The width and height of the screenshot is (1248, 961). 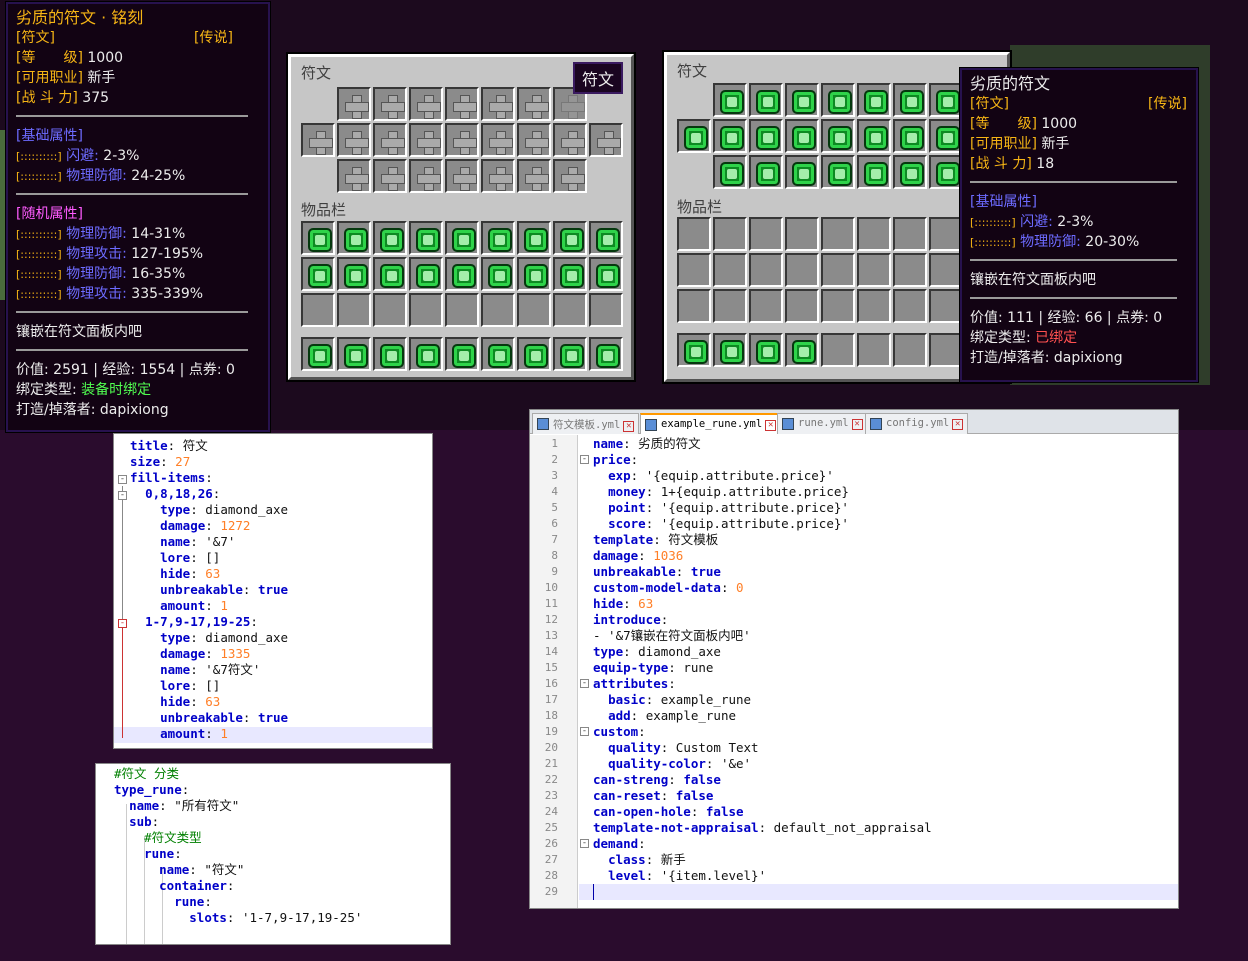 What do you see at coordinates (917, 423) in the screenshot?
I see `tab-config: config.yml ✕` at bounding box center [917, 423].